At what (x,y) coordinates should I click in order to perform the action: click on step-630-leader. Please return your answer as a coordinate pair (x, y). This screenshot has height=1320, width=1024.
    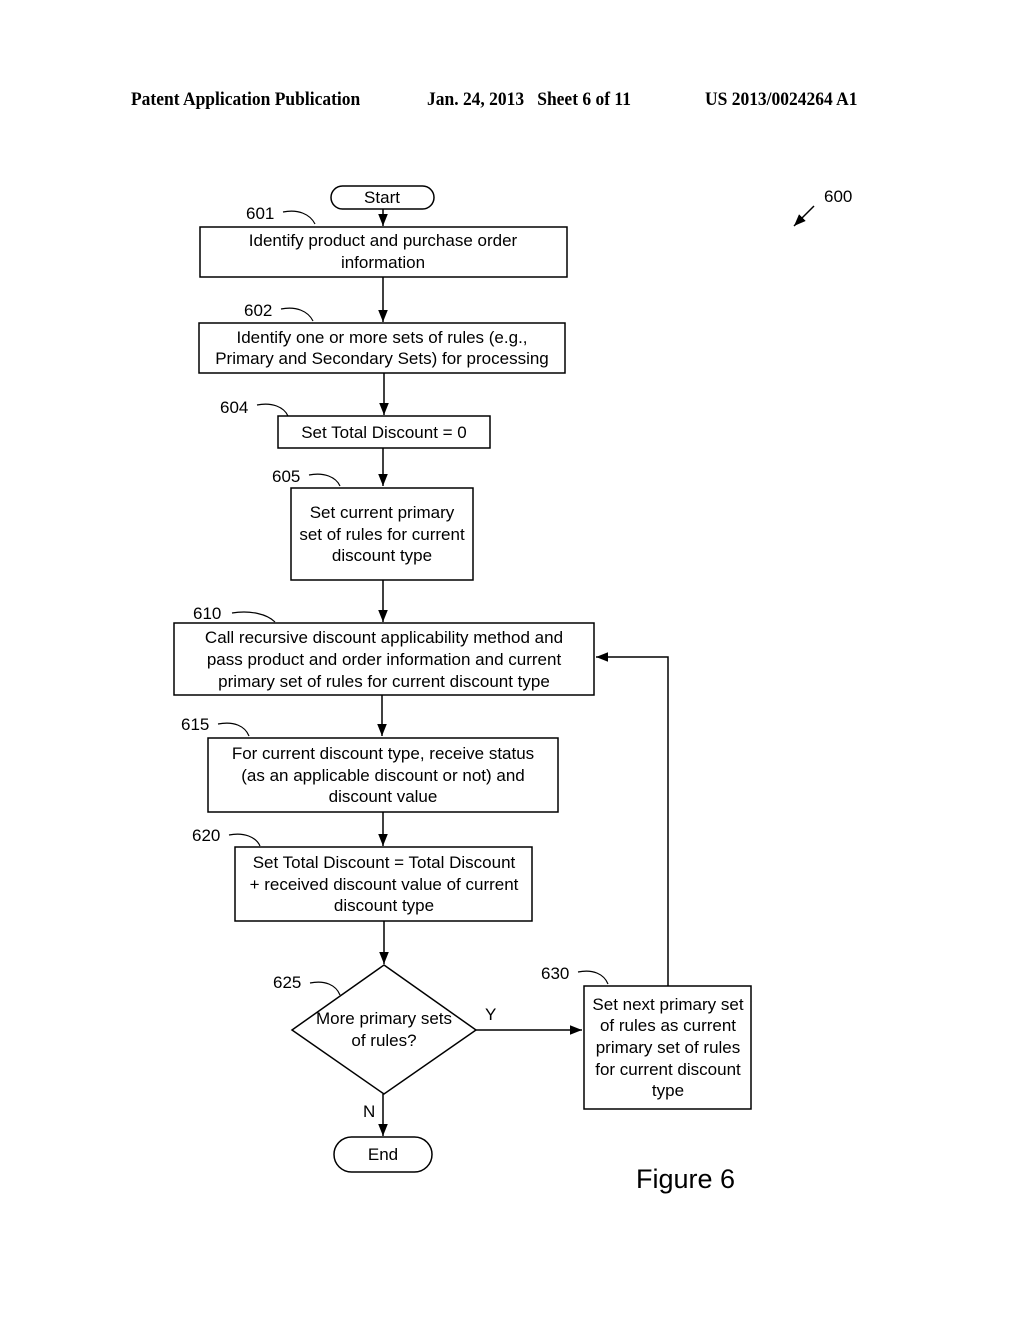
    Looking at the image, I should click on (593, 977).